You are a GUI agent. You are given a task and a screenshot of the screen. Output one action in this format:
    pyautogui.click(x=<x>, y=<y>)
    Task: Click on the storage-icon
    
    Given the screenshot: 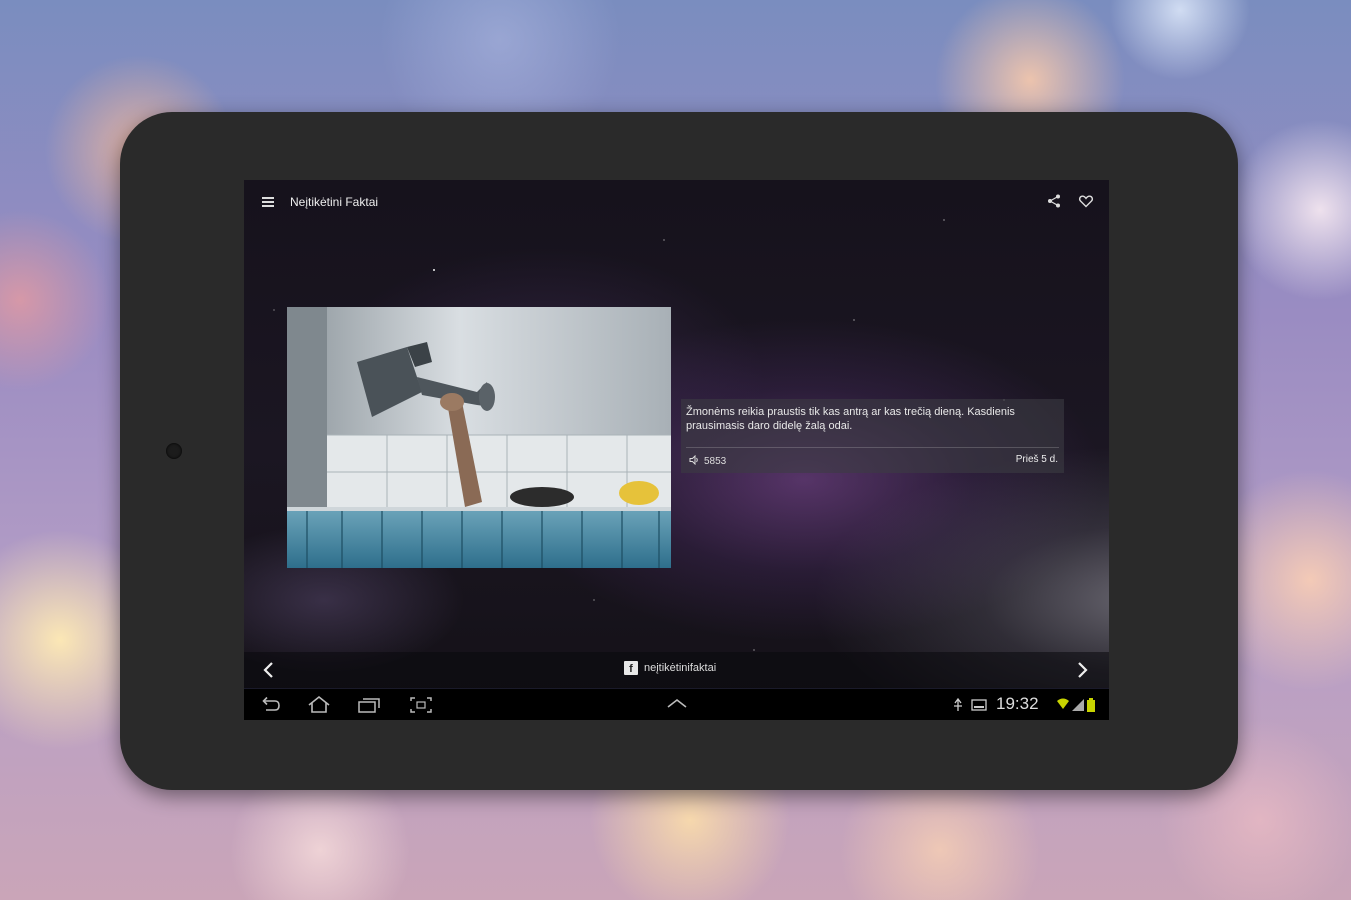 What is the action you would take?
    pyautogui.click(x=979, y=705)
    